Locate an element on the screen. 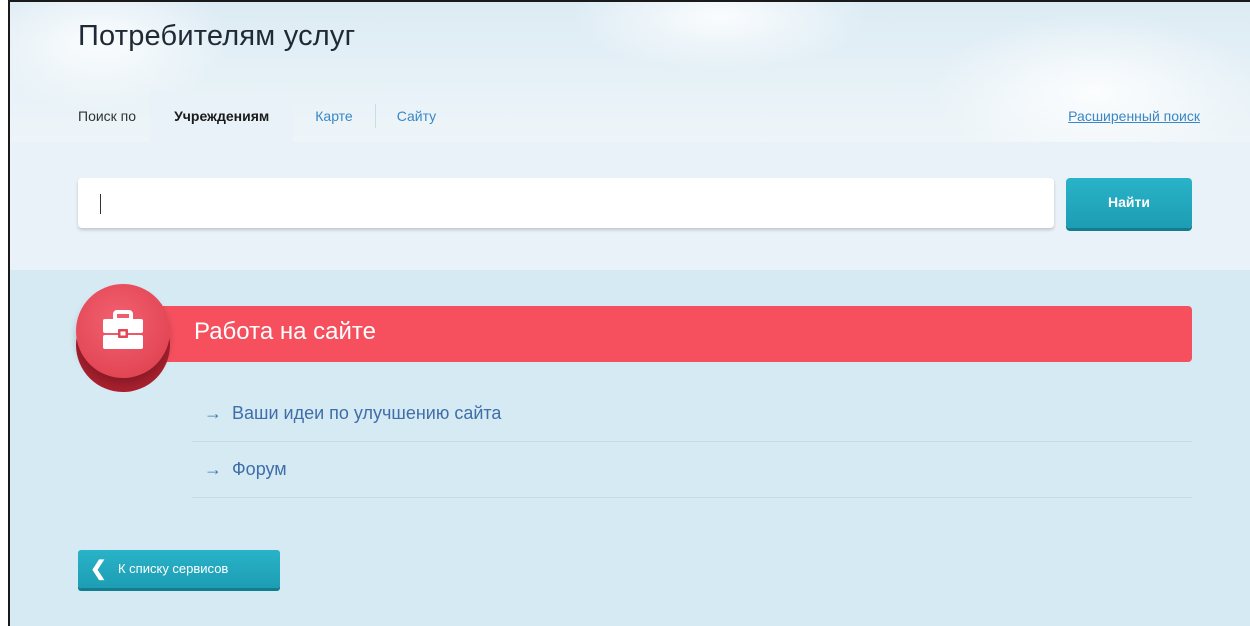 This screenshot has width=1250, height=626. back-button-label: К списку сервисов is located at coordinates (173, 568).